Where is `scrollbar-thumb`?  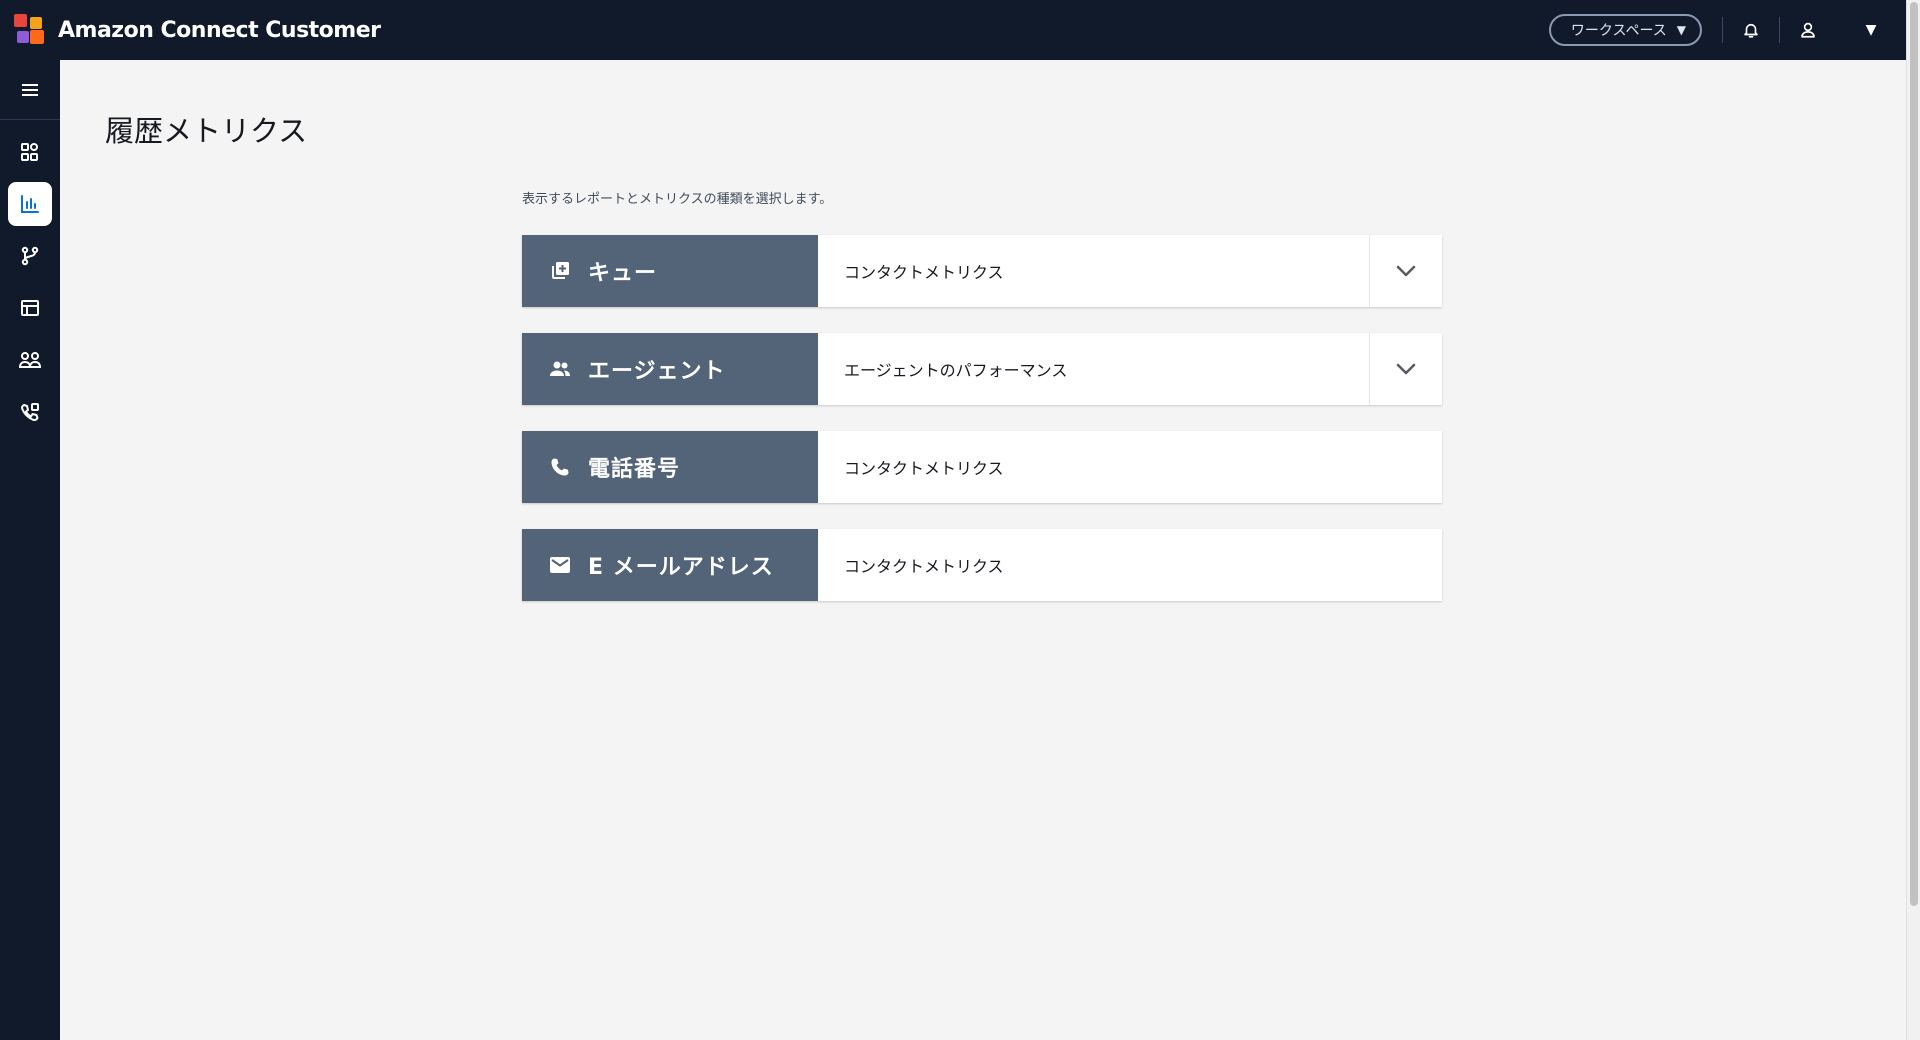 scrollbar-thumb is located at coordinates (1914, 454).